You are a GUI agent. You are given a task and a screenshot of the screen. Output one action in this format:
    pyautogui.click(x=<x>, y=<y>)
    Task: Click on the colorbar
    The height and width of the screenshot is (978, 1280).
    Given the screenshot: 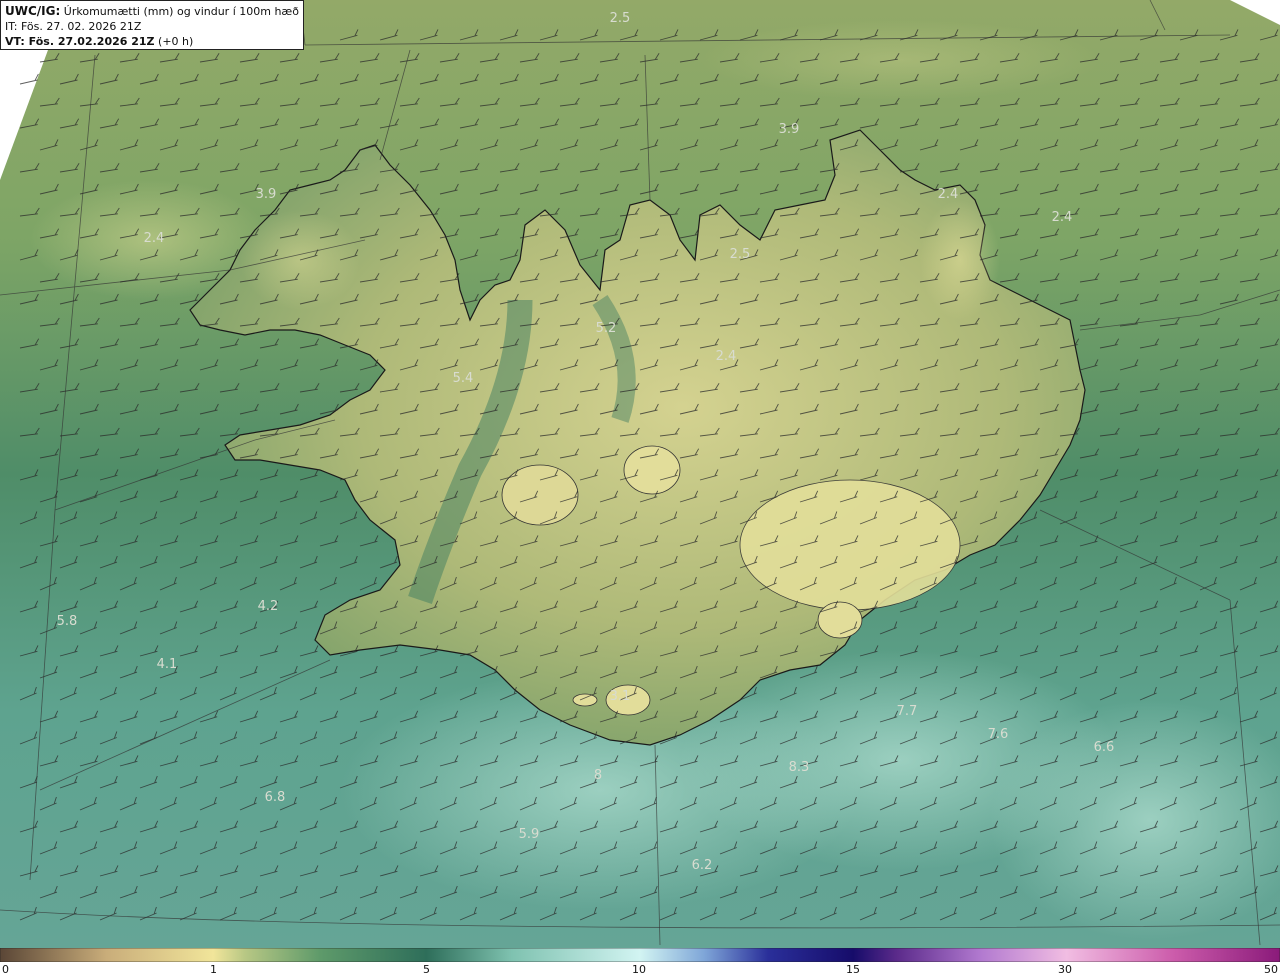 What is the action you would take?
    pyautogui.click(x=640, y=955)
    